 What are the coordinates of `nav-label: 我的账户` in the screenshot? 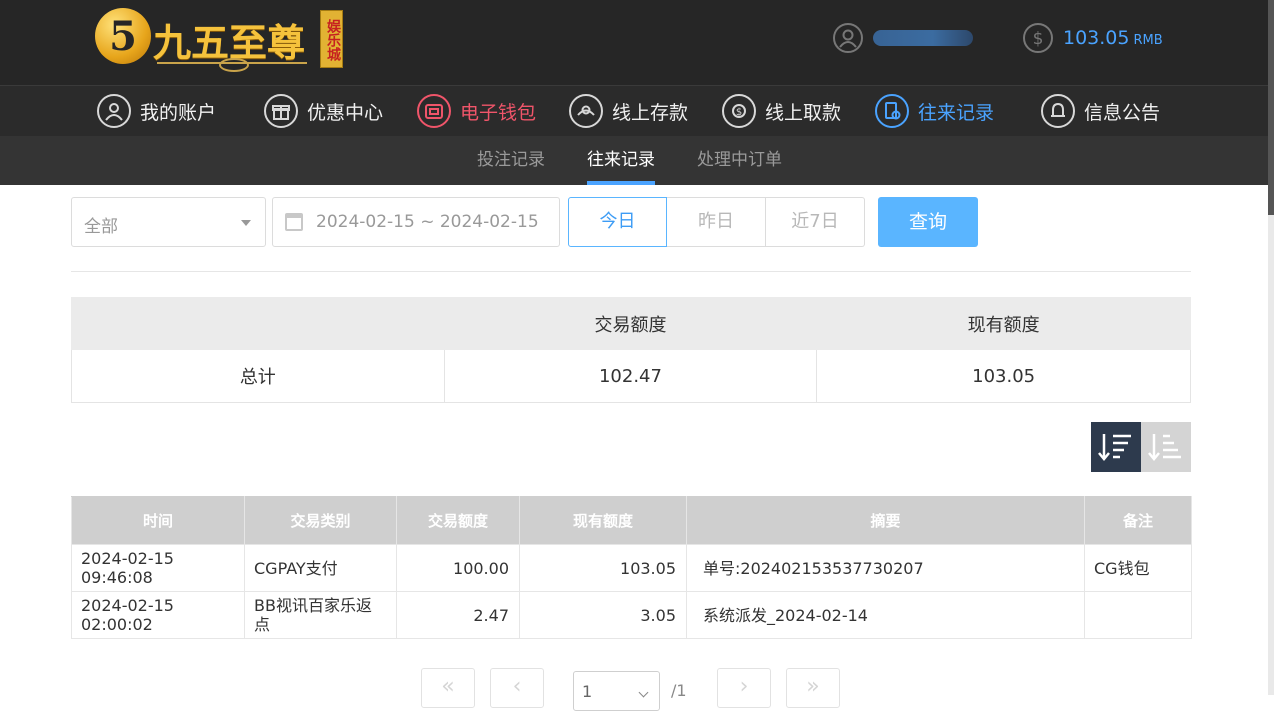 It's located at (178, 112).